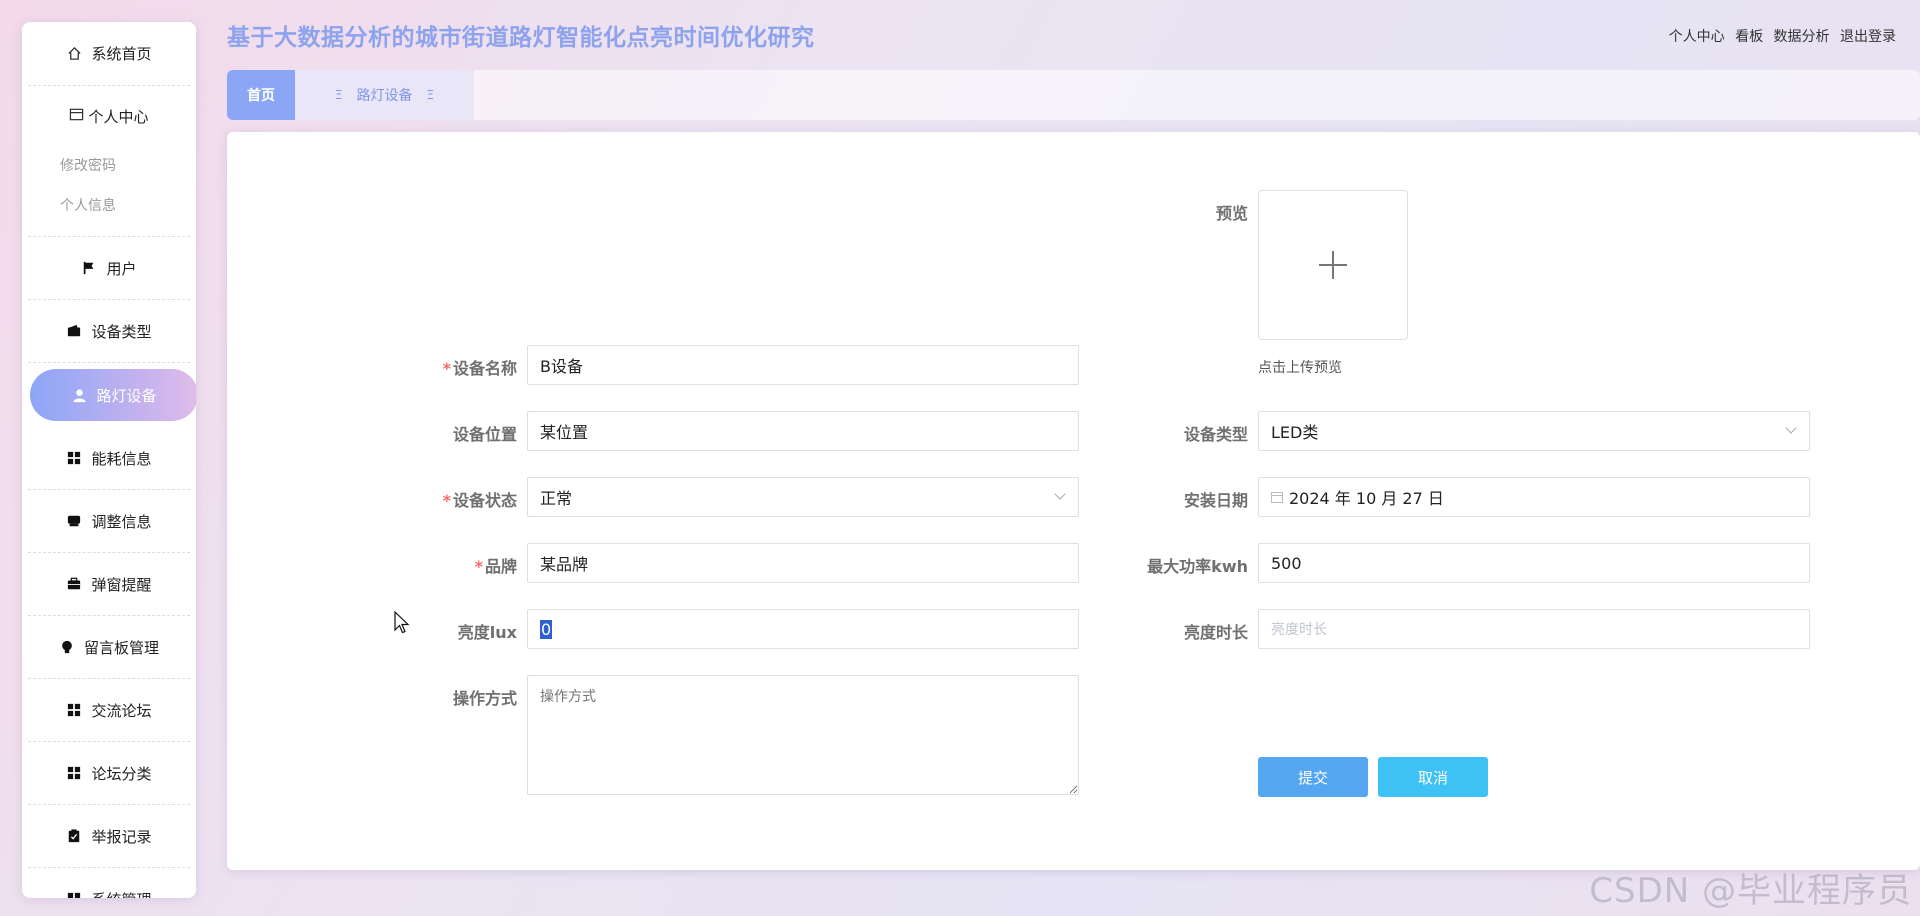 This screenshot has width=1920, height=916. I want to click on sidebar-item-users: 用户, so click(109, 268).